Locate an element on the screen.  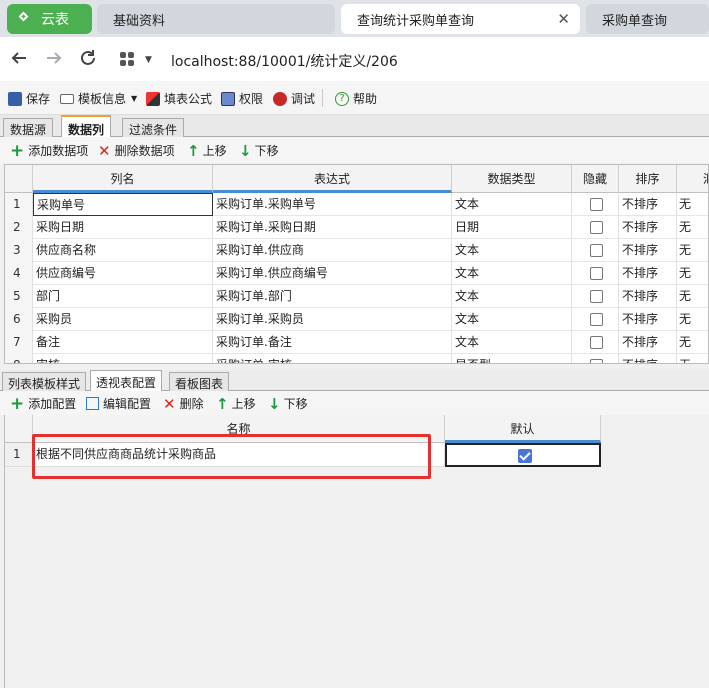
cell-expression: 采购订单.备注 is located at coordinates (332, 342).